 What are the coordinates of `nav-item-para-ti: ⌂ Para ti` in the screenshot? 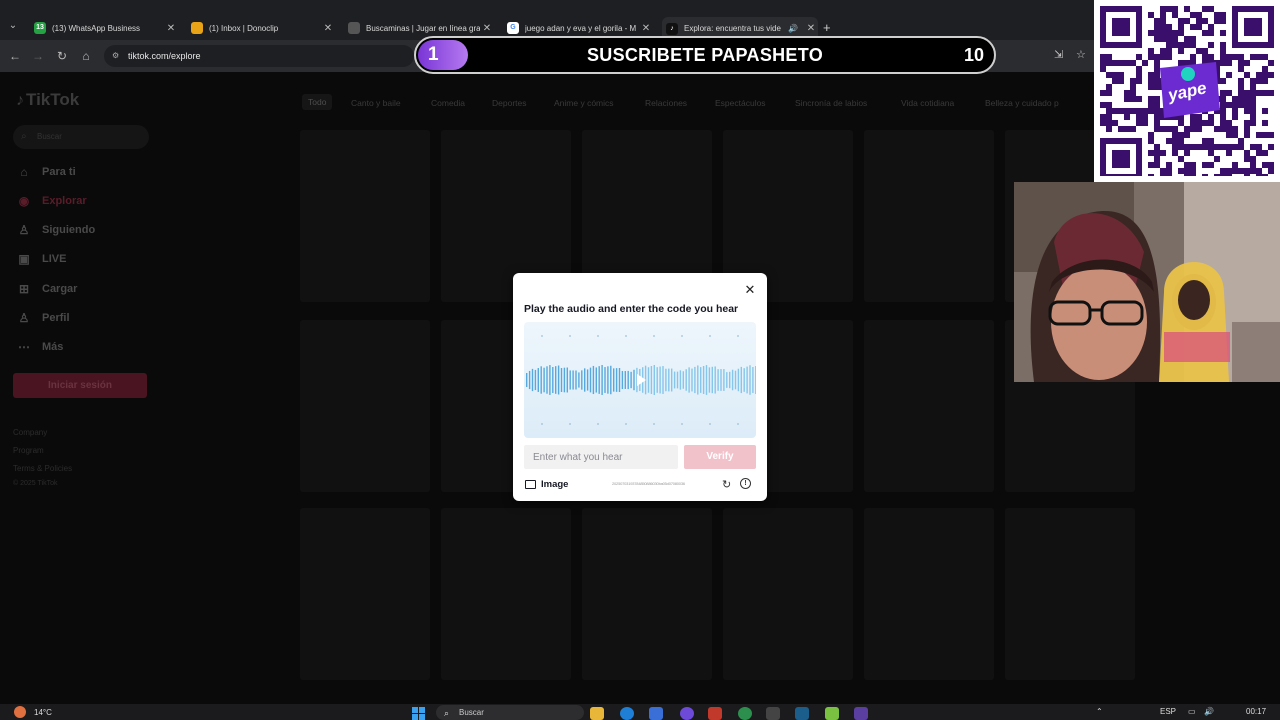 It's located at (45, 172).